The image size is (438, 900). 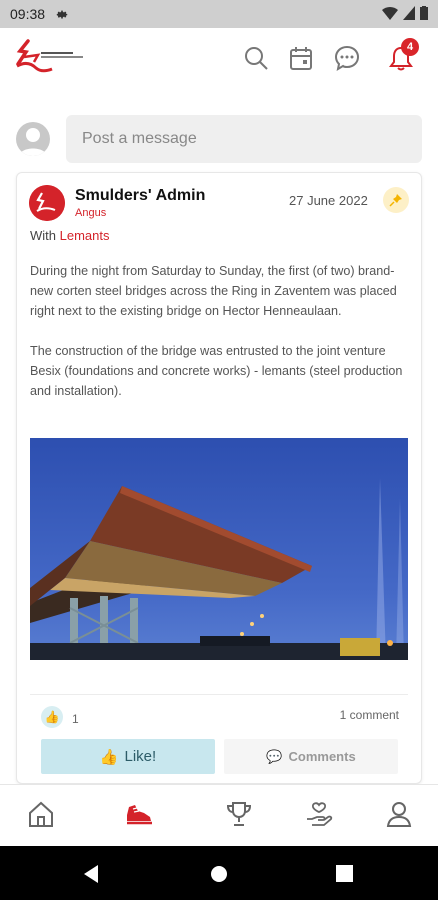 What do you see at coordinates (424, 13) in the screenshot?
I see `battery-icon` at bounding box center [424, 13].